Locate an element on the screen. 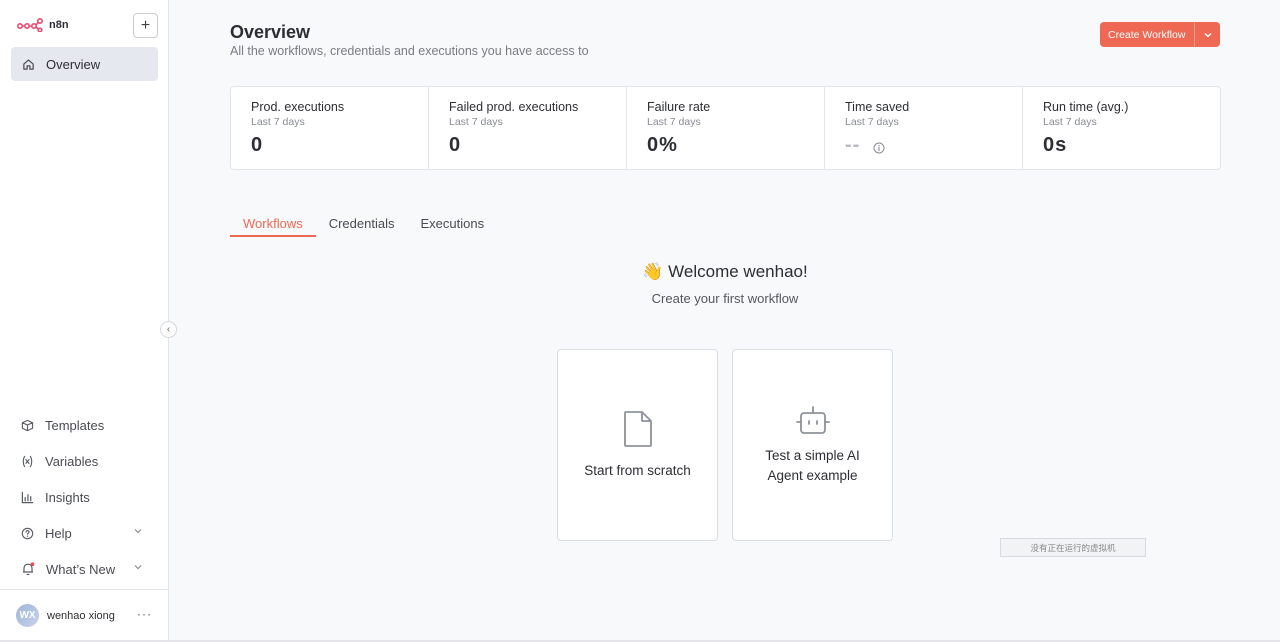  ai-agent-example-card: Test a simple AI Agent example is located at coordinates (812, 445).